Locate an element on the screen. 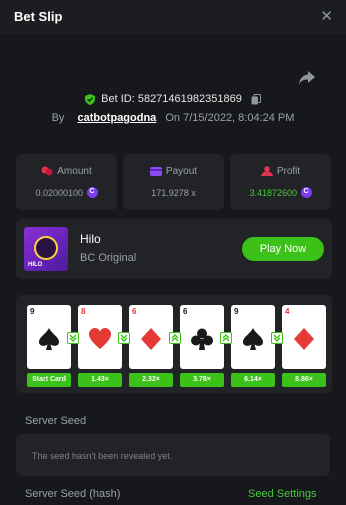  play-now-button: Play Now is located at coordinates (283, 249).